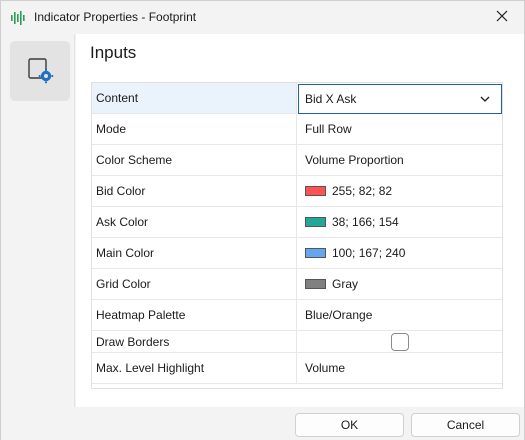 The width and height of the screenshot is (525, 440). Describe the element at coordinates (362, 191) in the screenshot. I see `color-text: 255; 82; 82` at that location.